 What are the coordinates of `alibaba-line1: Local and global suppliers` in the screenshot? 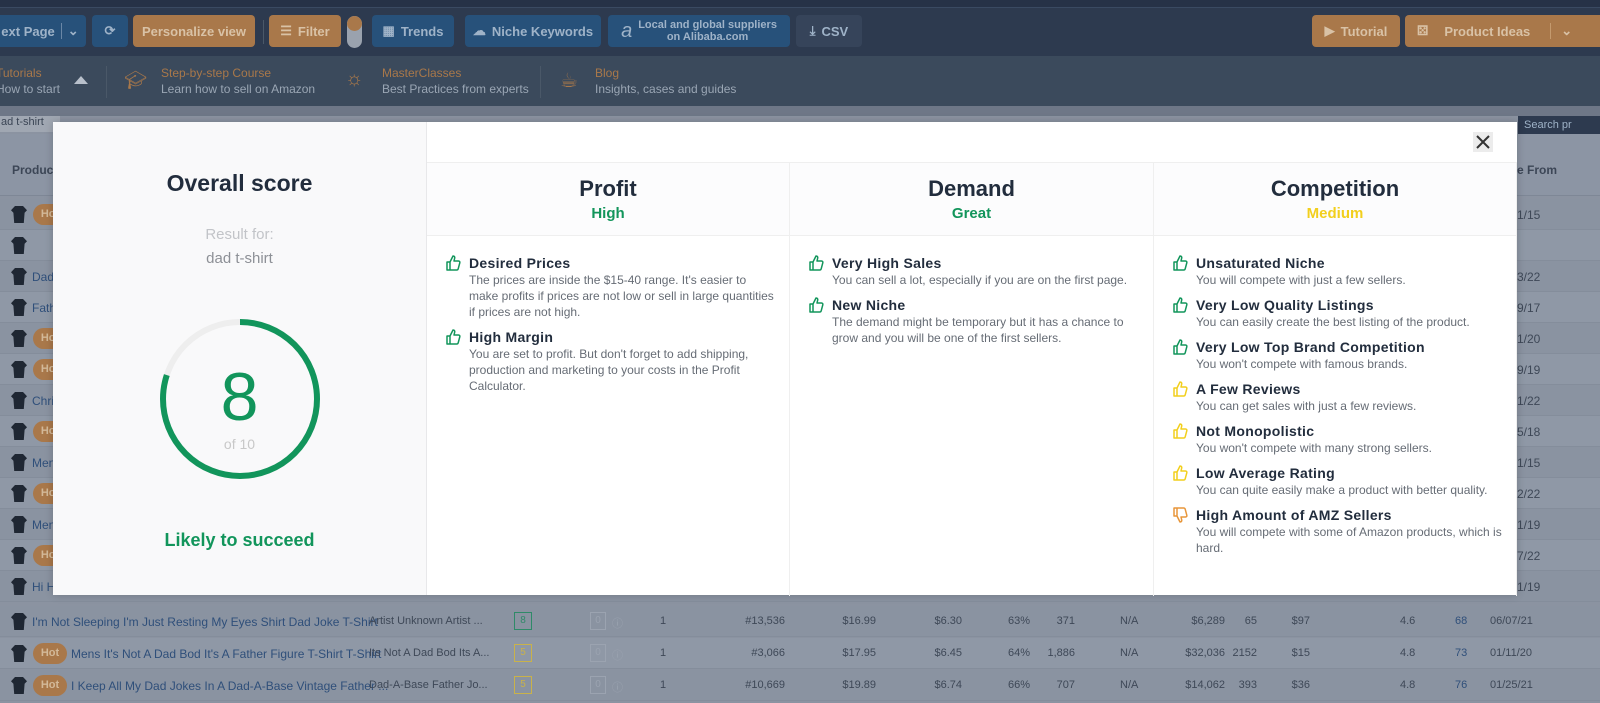 It's located at (707, 25).